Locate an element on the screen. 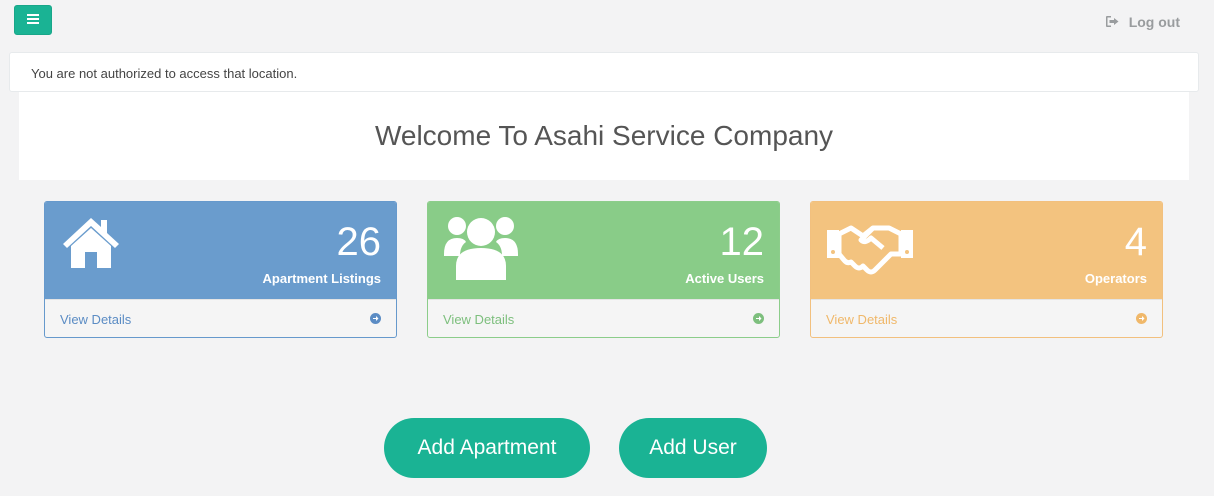  active-users-card: 12 Active Users View Details is located at coordinates (603, 269).